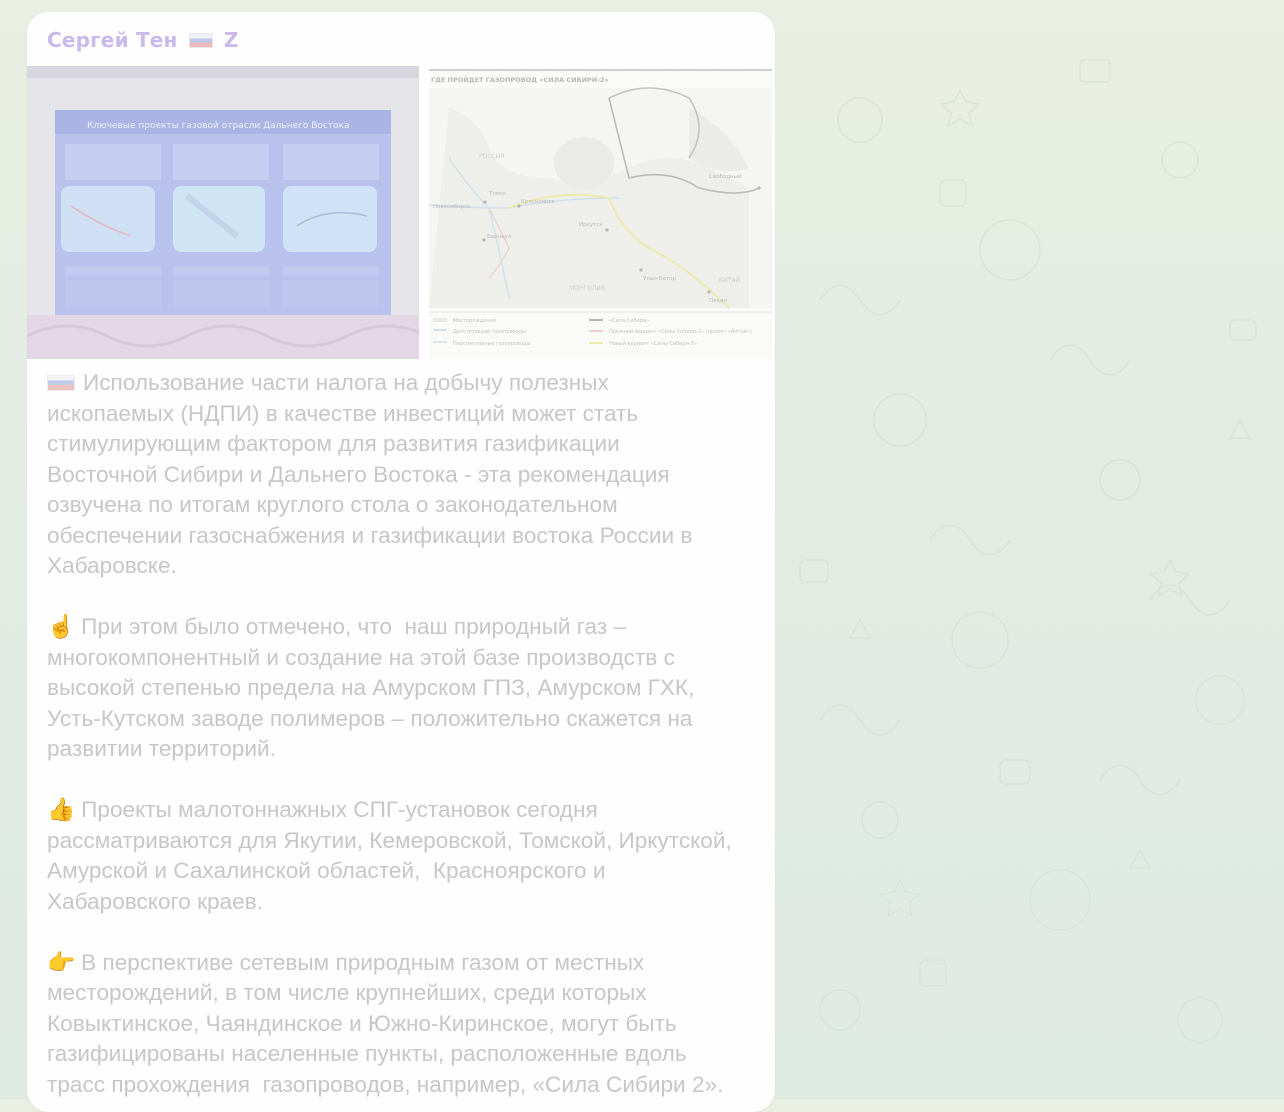 Image resolution: width=1284 pixels, height=1112 pixels. What do you see at coordinates (538, 202) in the screenshot?
I see `city-label: Красноярск` at bounding box center [538, 202].